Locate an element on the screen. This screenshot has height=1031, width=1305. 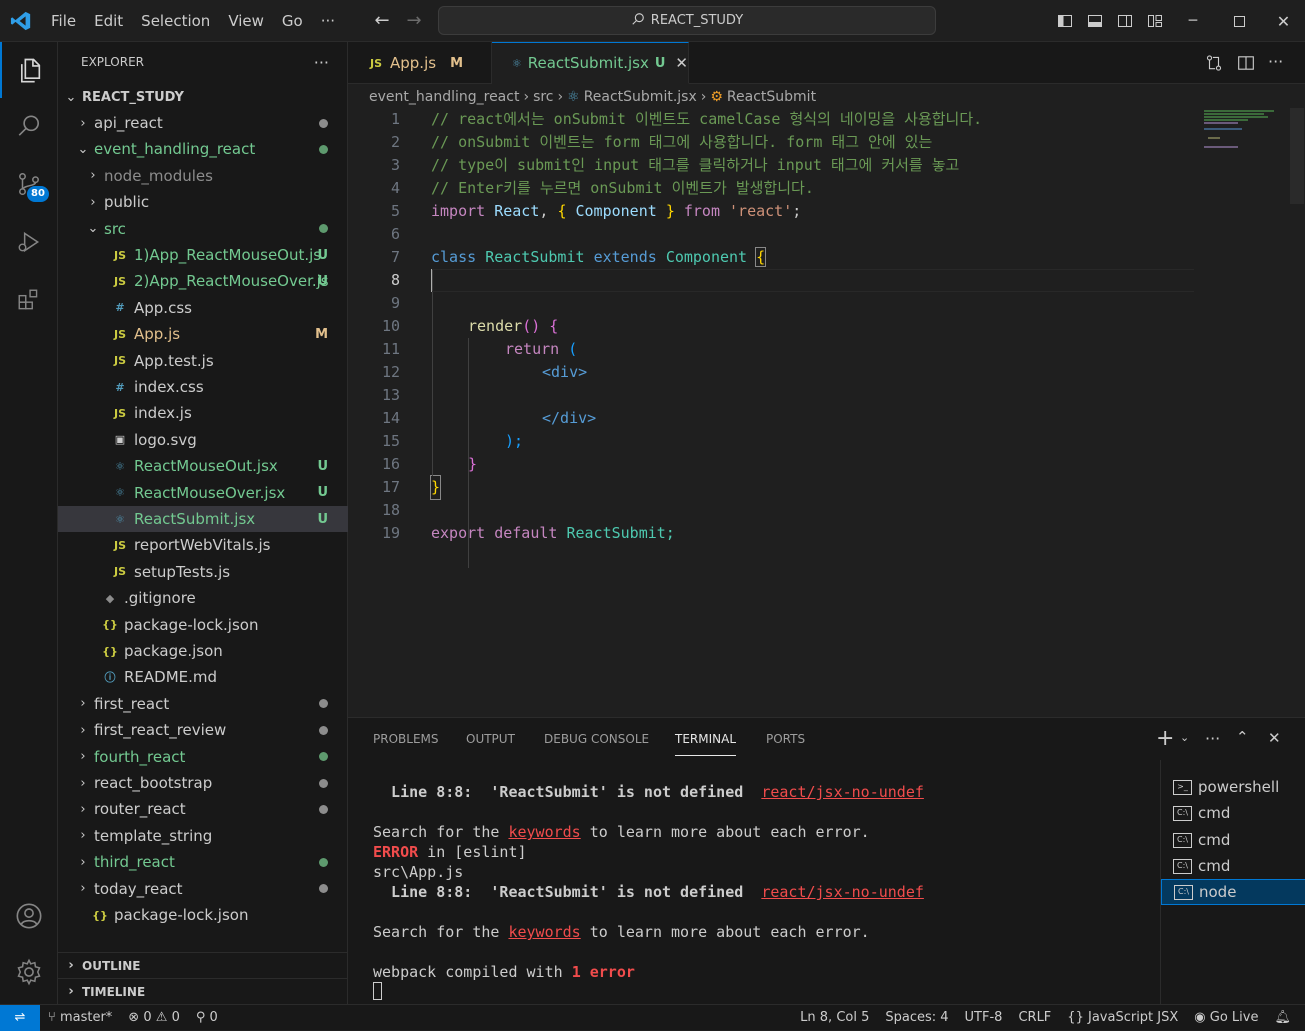
folder-item: › fourth_react is located at coordinates (203, 757).